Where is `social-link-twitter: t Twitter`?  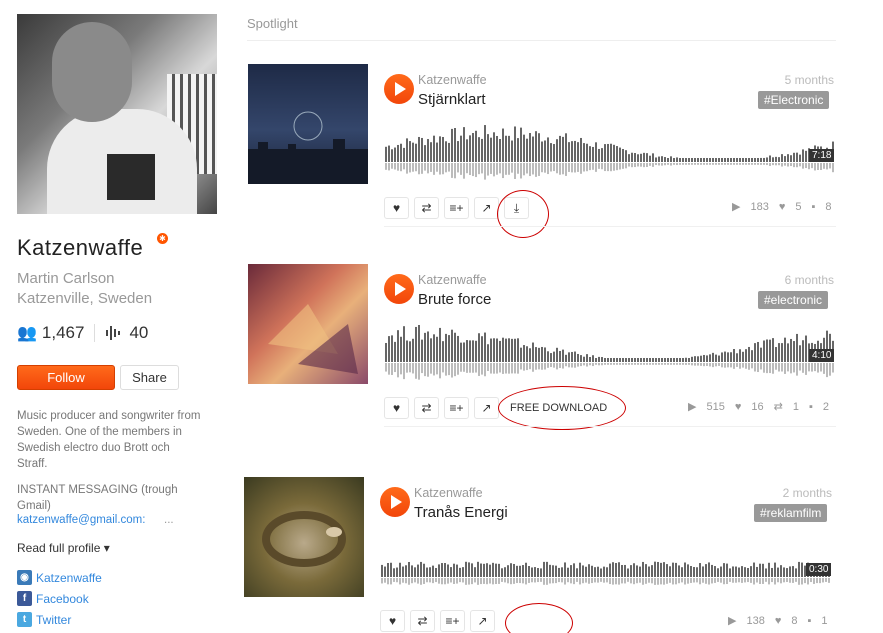
social-link-twitter: t Twitter is located at coordinates (44, 619).